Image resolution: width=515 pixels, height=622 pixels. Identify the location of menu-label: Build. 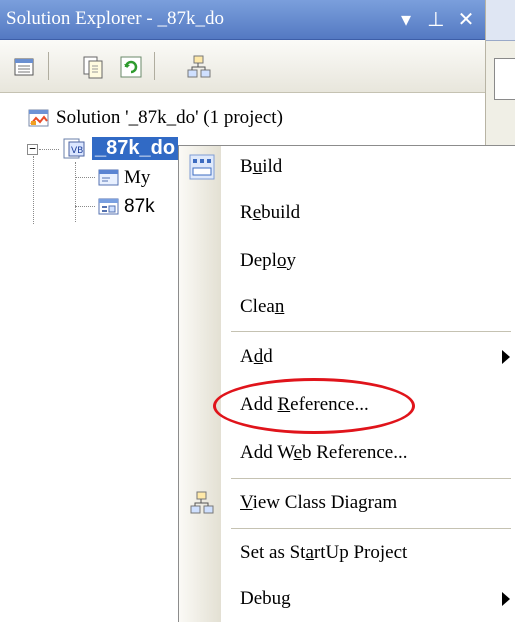
(261, 166).